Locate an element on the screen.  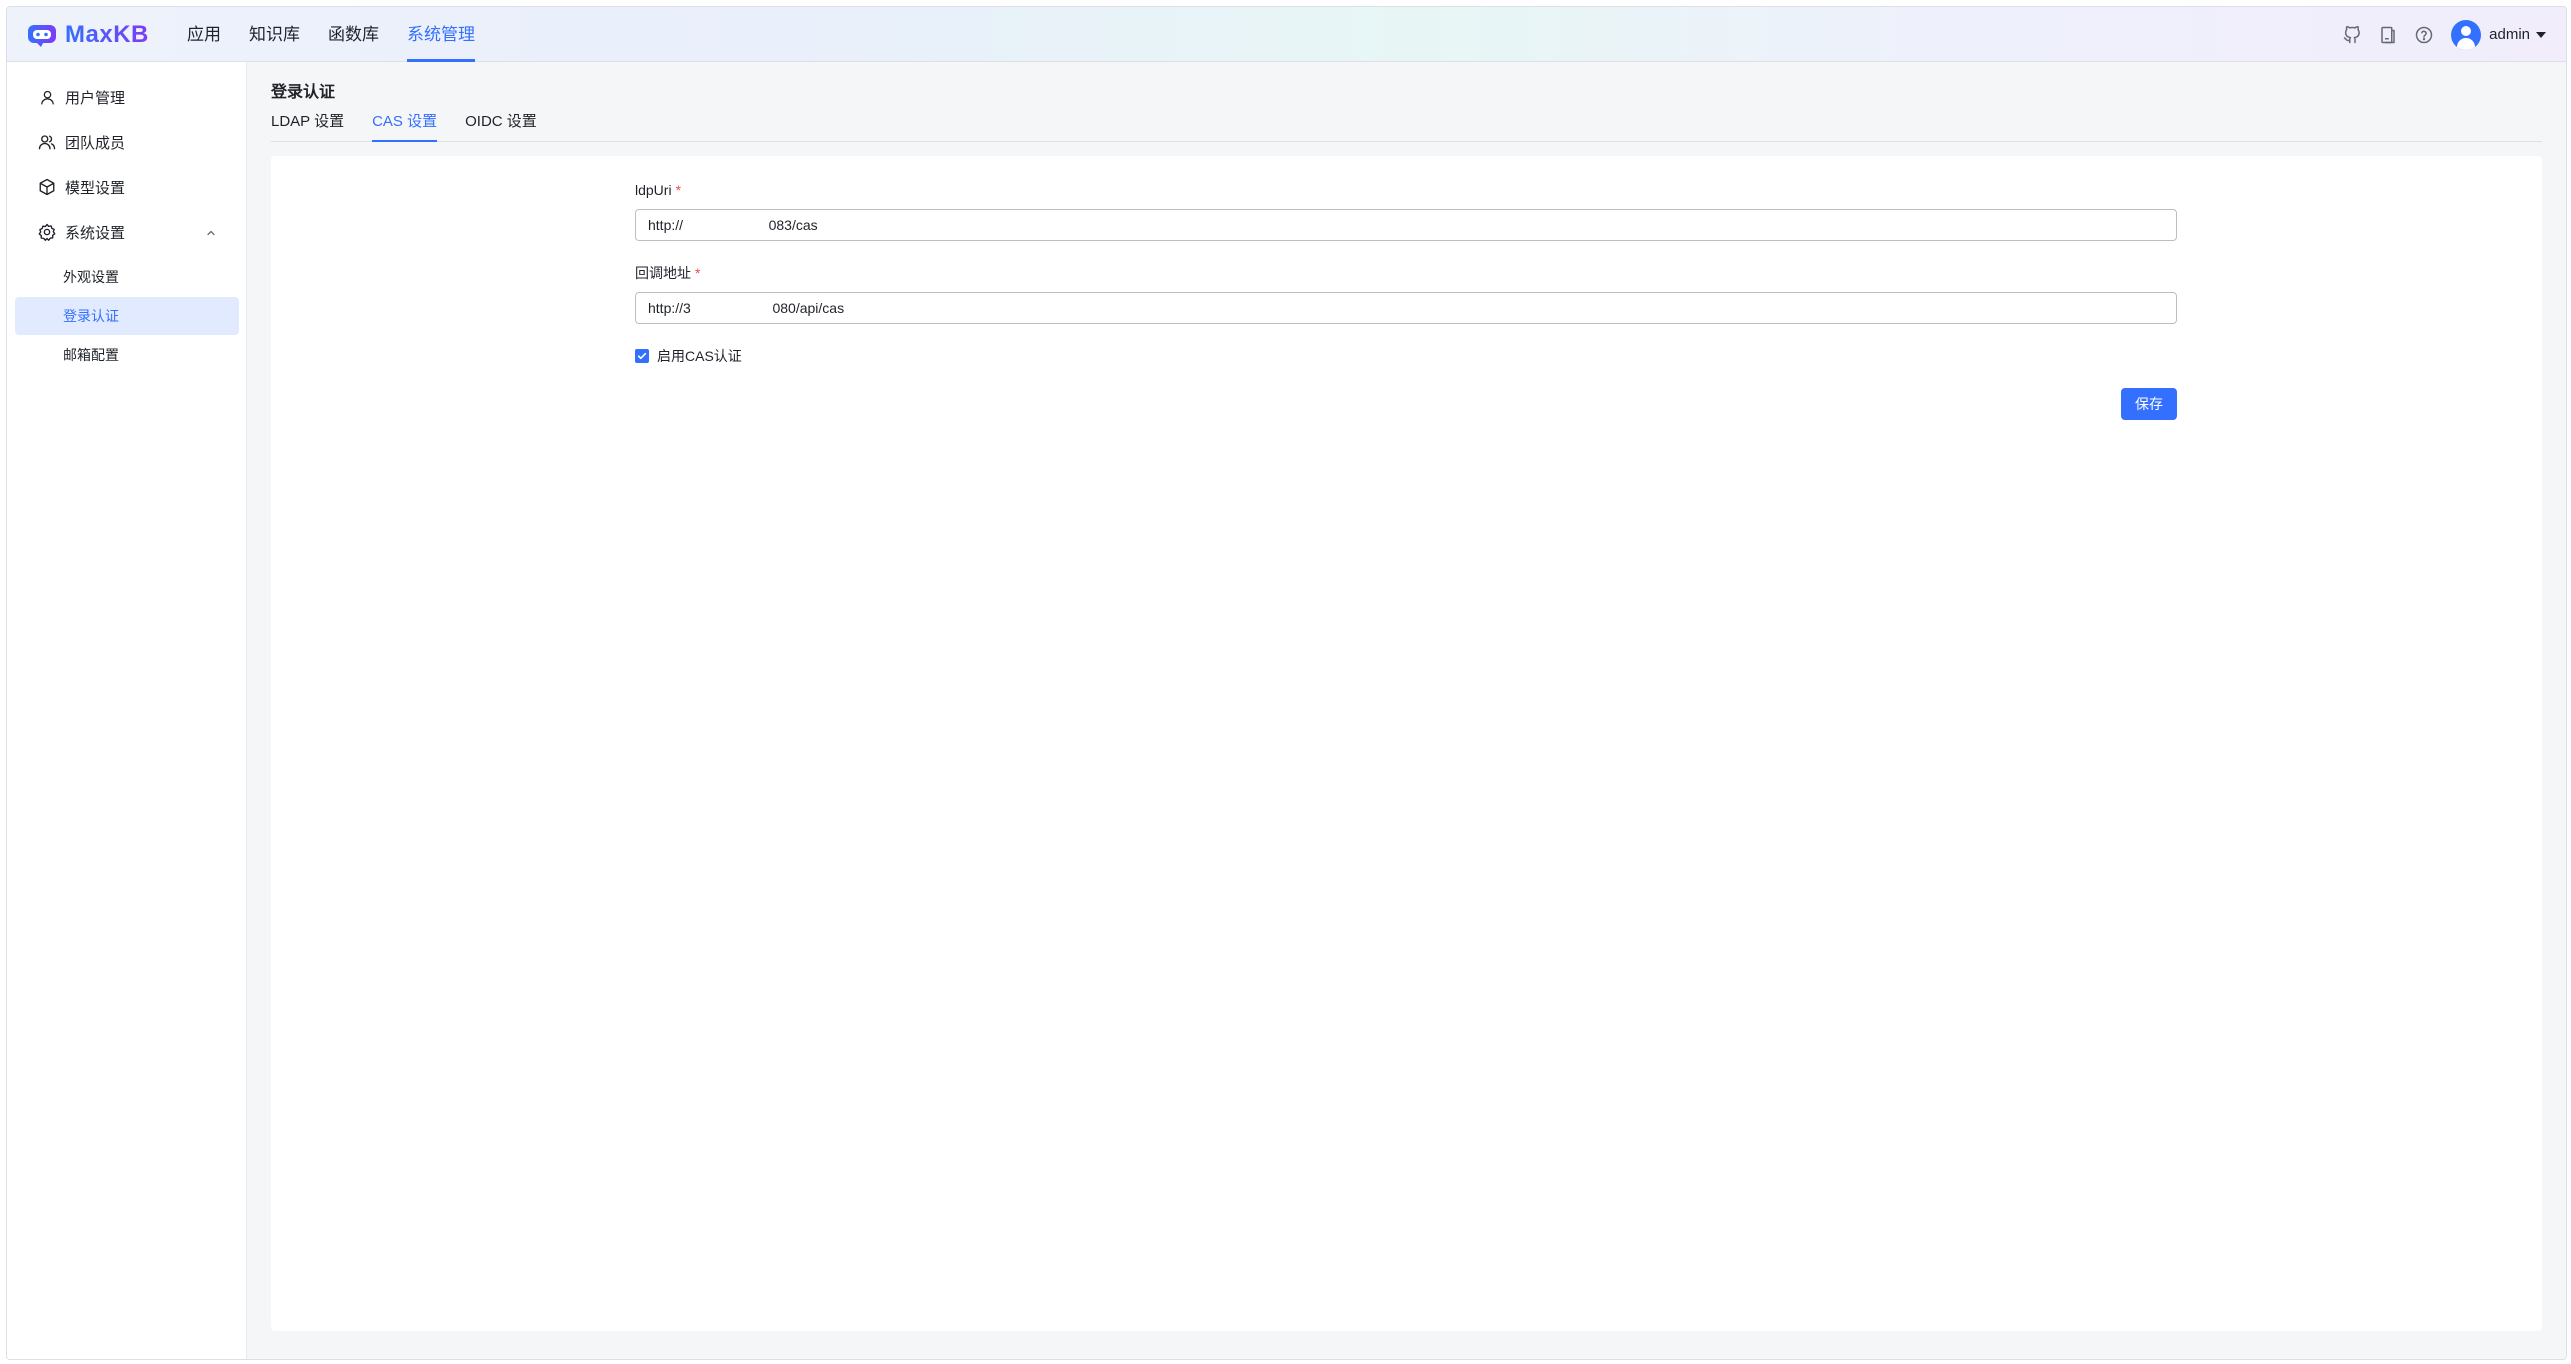
tabs: LDAP 设置 CAS 设置 OIDC 设置 is located at coordinates (1406, 125).